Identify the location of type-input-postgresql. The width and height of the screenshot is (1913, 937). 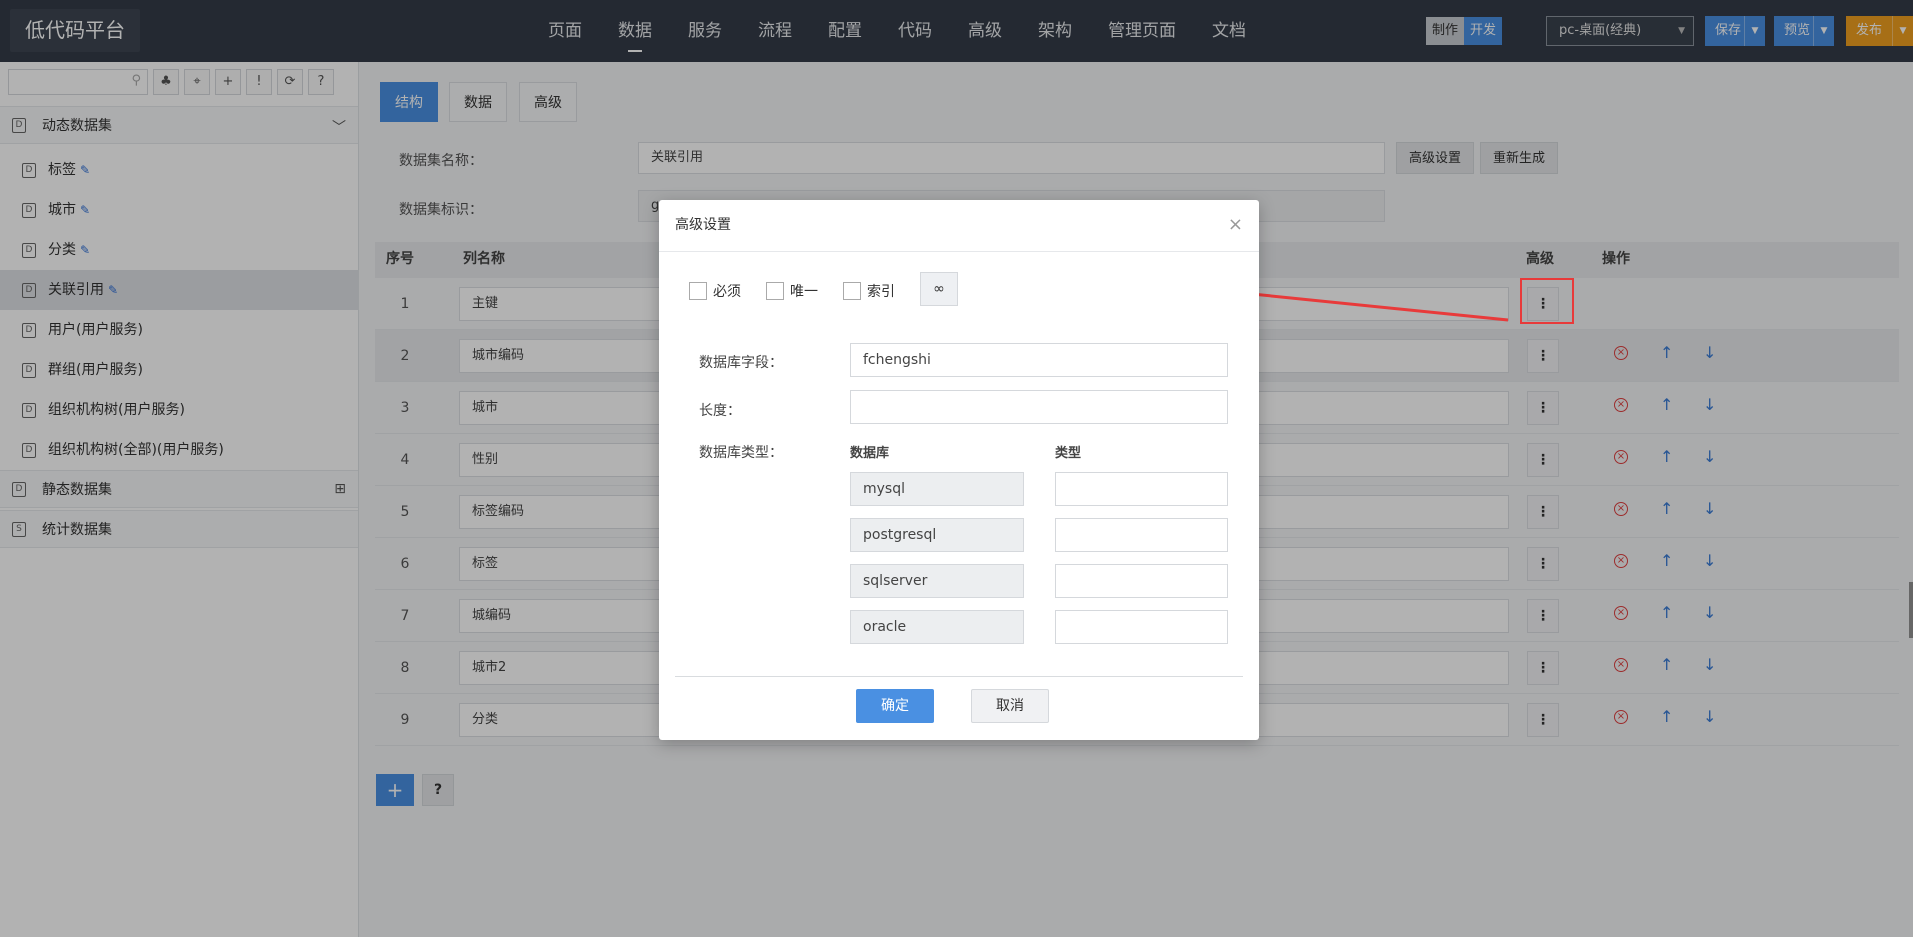
(1141, 535).